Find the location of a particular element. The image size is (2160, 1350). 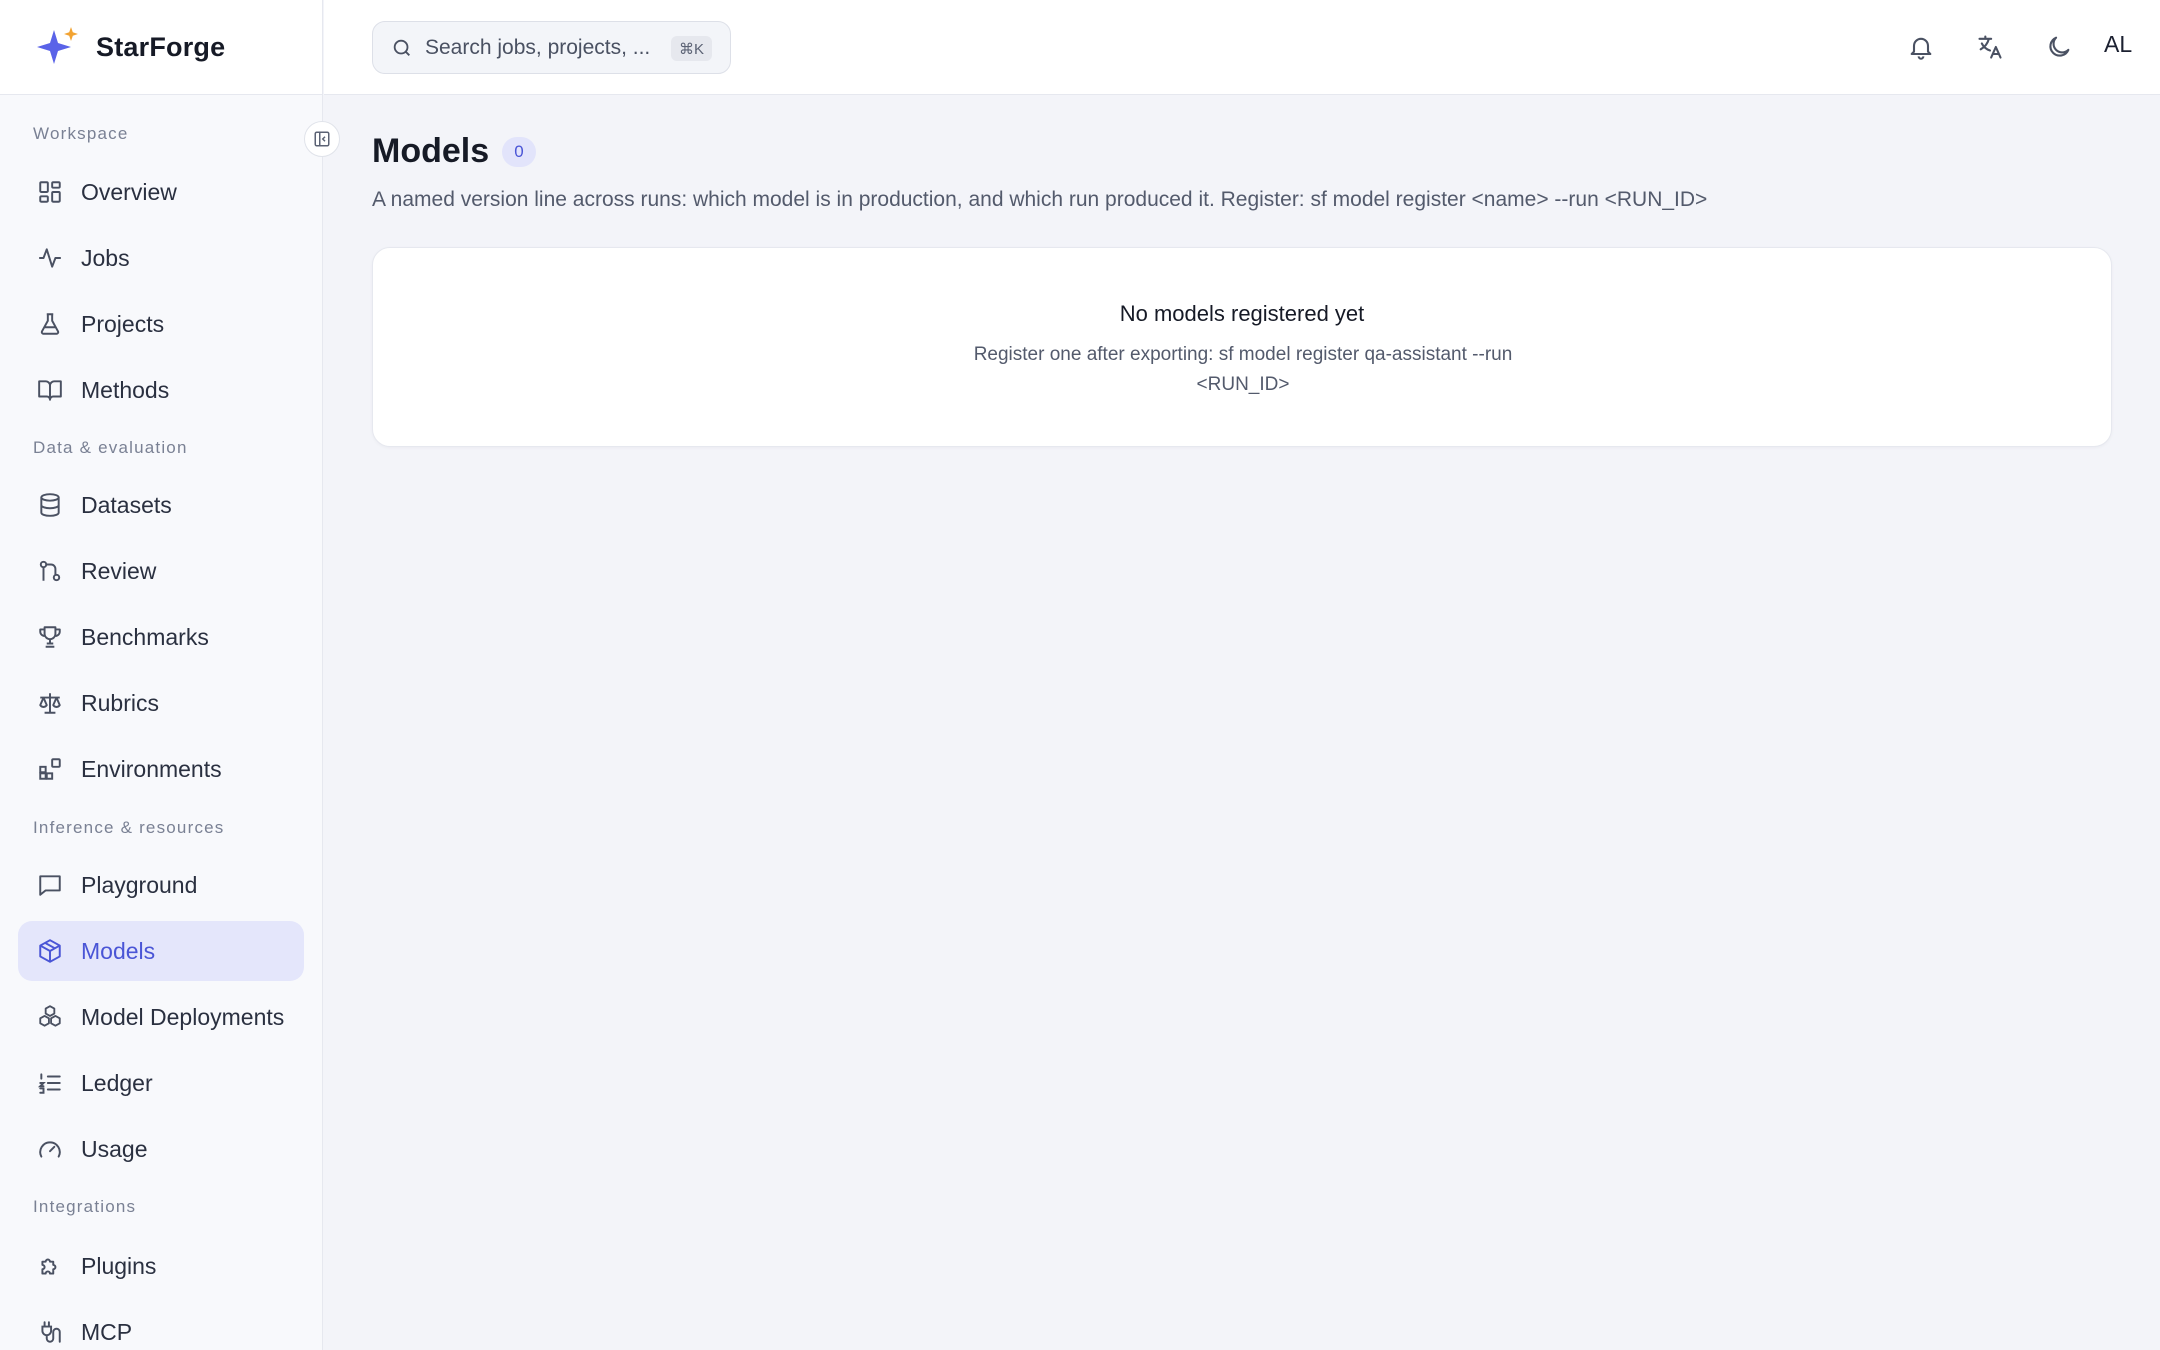

sidebar-item-playground: Playground is located at coordinates (161, 885).